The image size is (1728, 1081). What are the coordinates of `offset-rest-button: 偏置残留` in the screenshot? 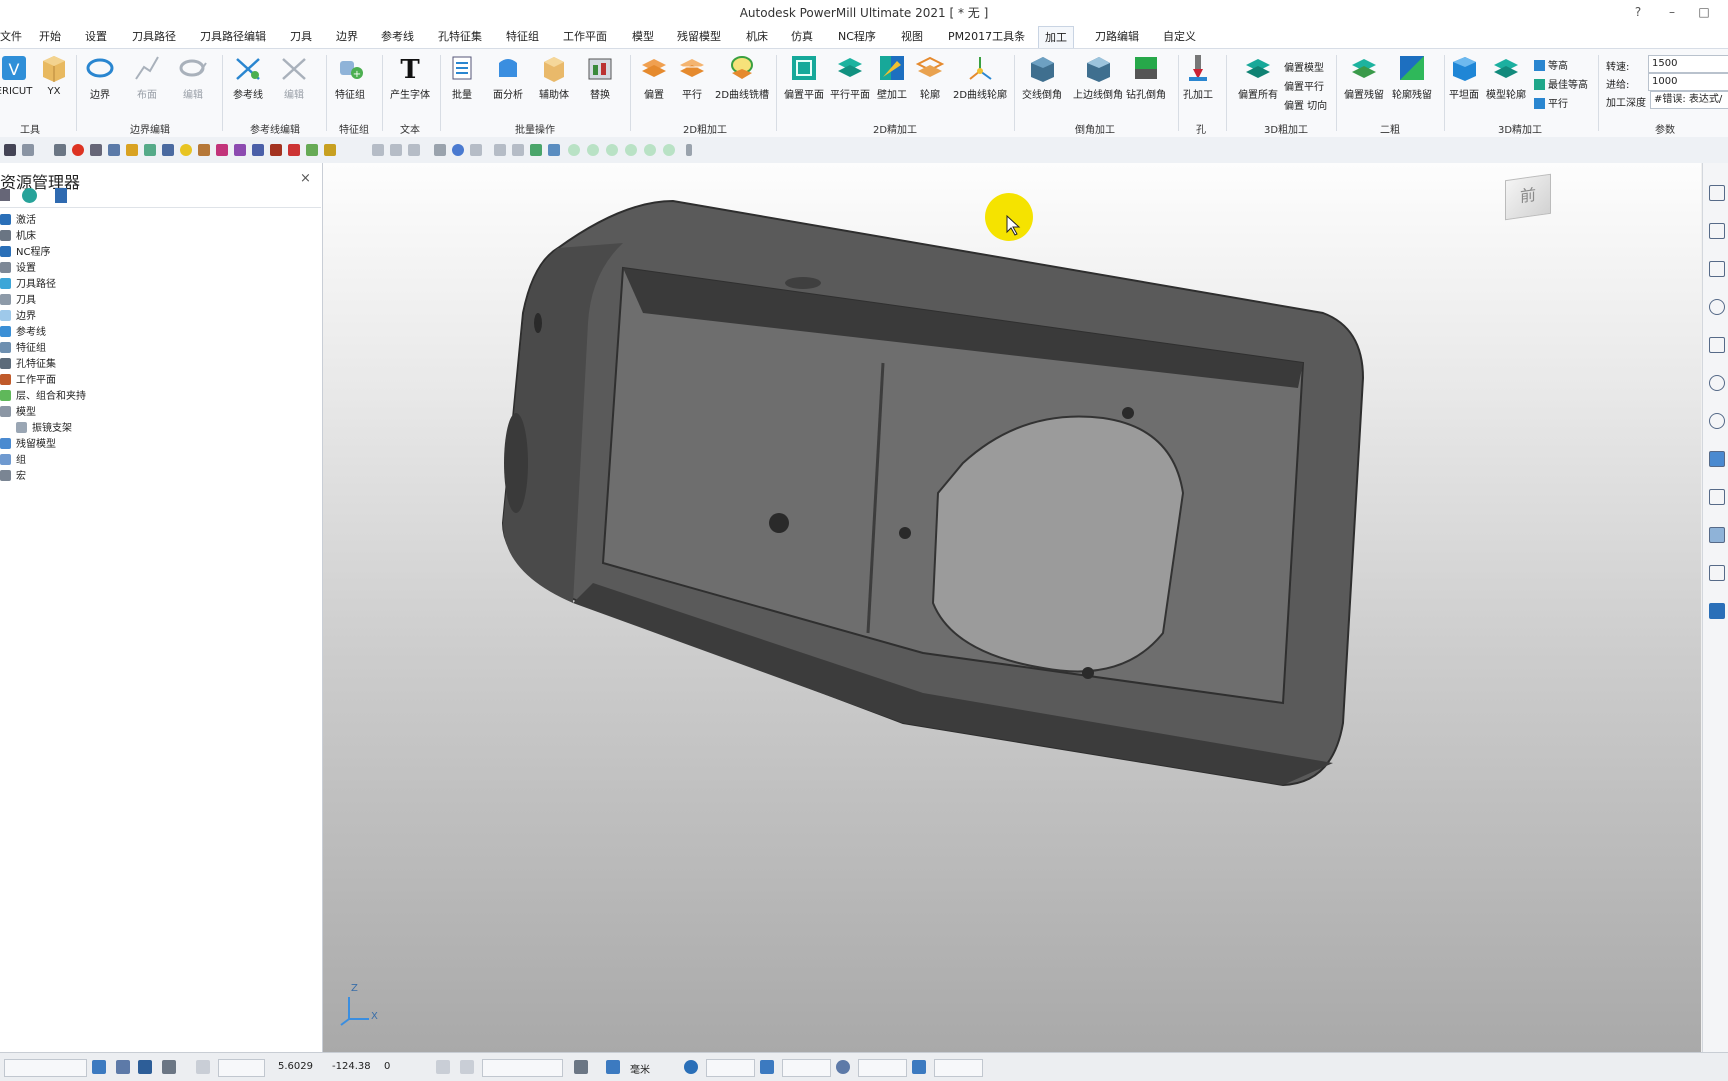 It's located at (1364, 77).